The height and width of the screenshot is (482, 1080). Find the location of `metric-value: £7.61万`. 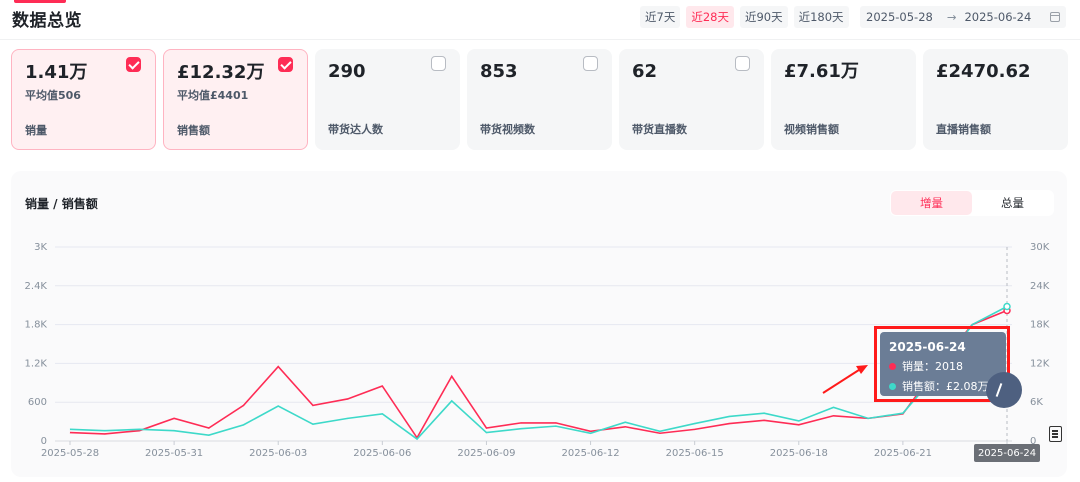

metric-value: £7.61万 is located at coordinates (821, 71).